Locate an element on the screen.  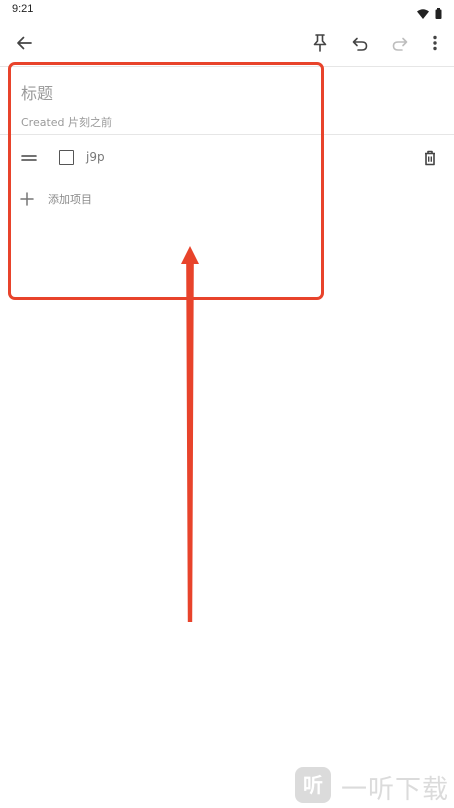
toolbar is located at coordinates (227, 45).